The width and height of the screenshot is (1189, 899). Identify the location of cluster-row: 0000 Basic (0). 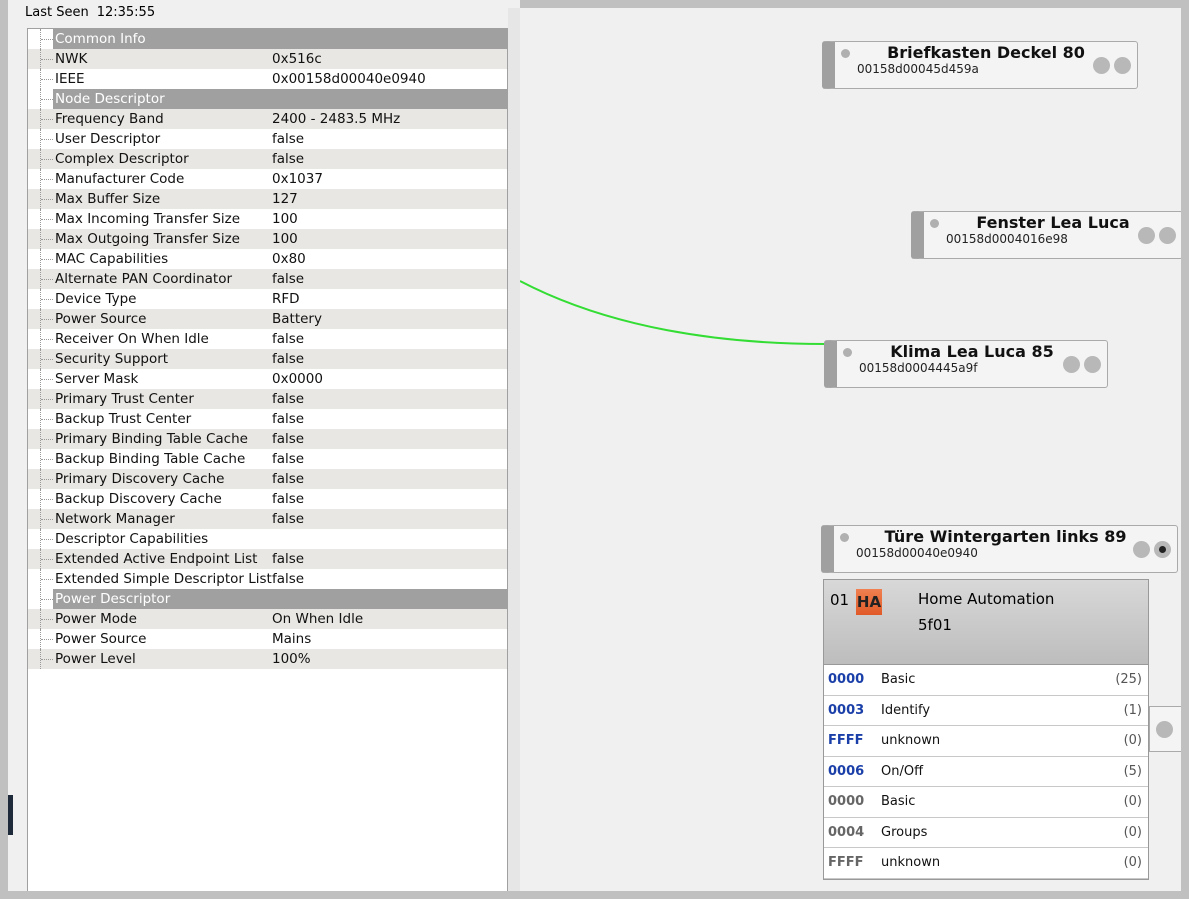
(986, 802).